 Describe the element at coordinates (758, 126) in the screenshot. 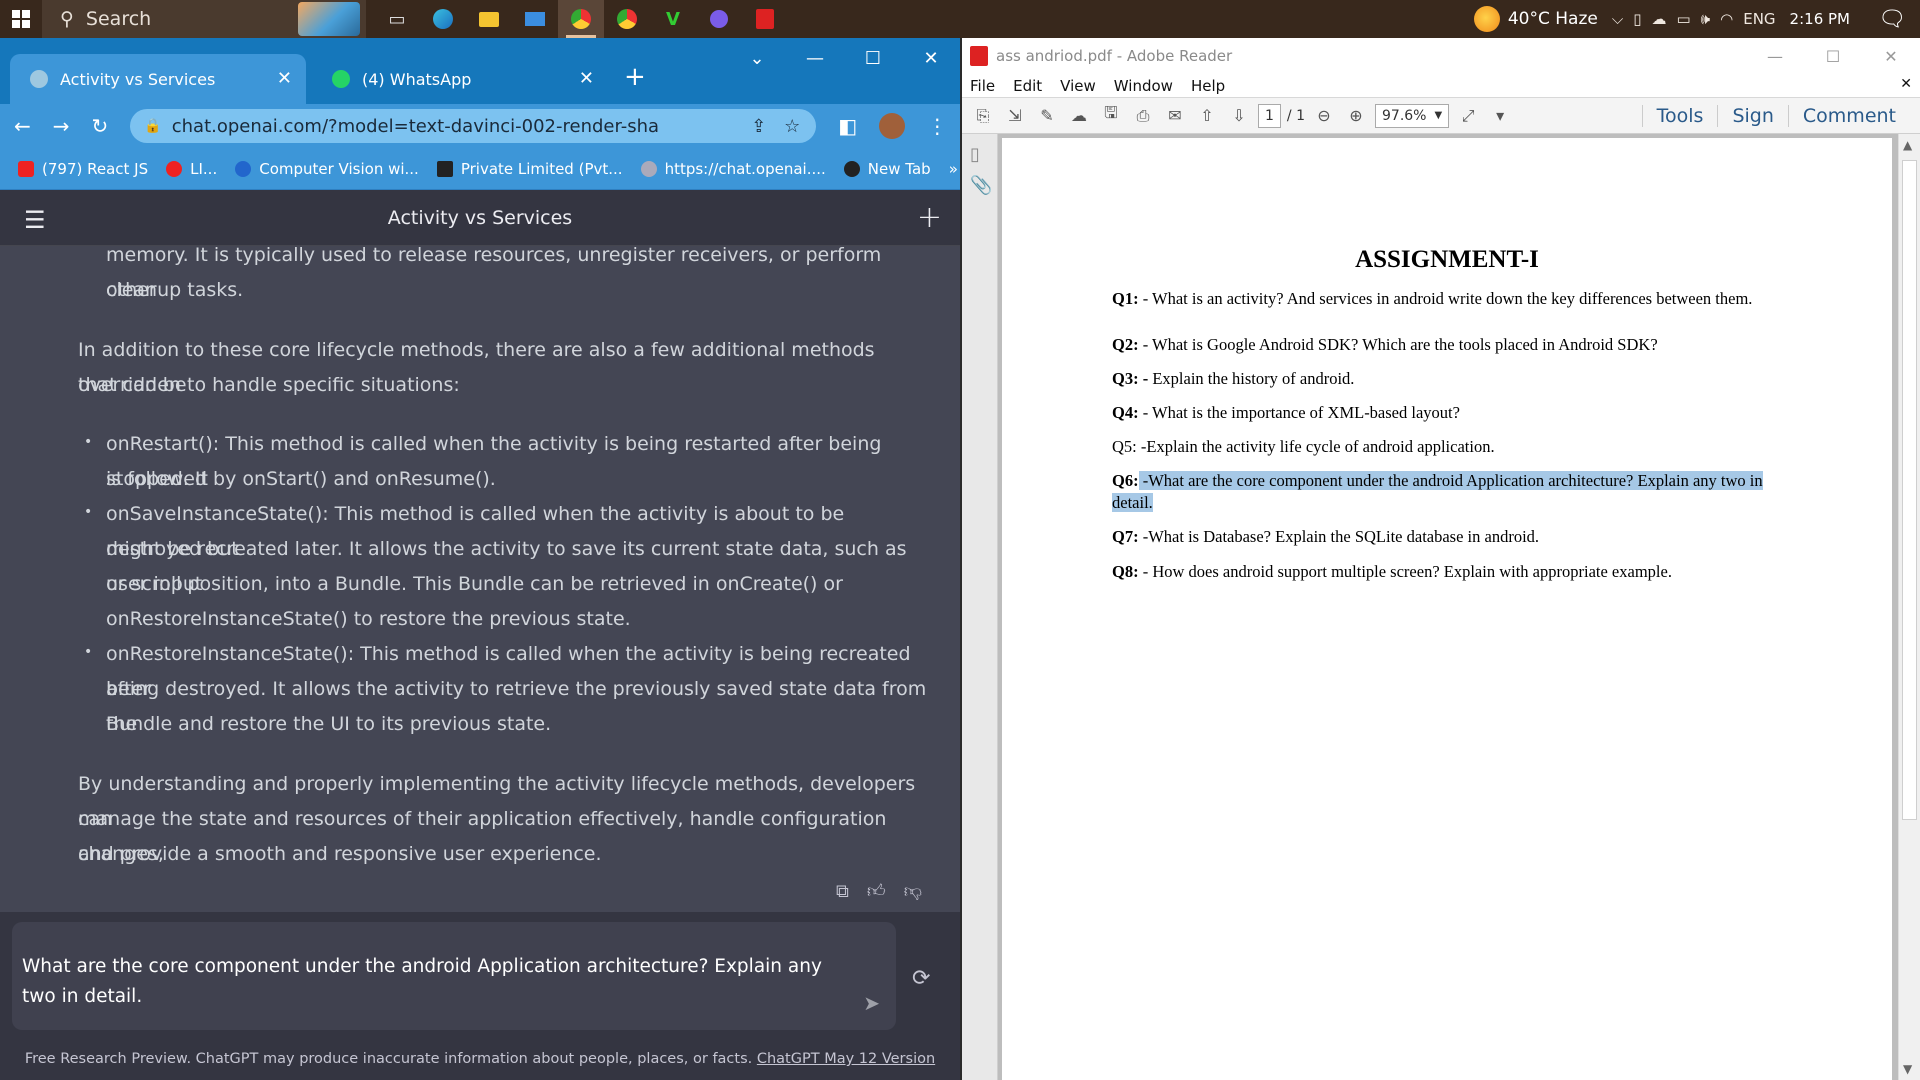

I see `share-icon: ⇪` at that location.